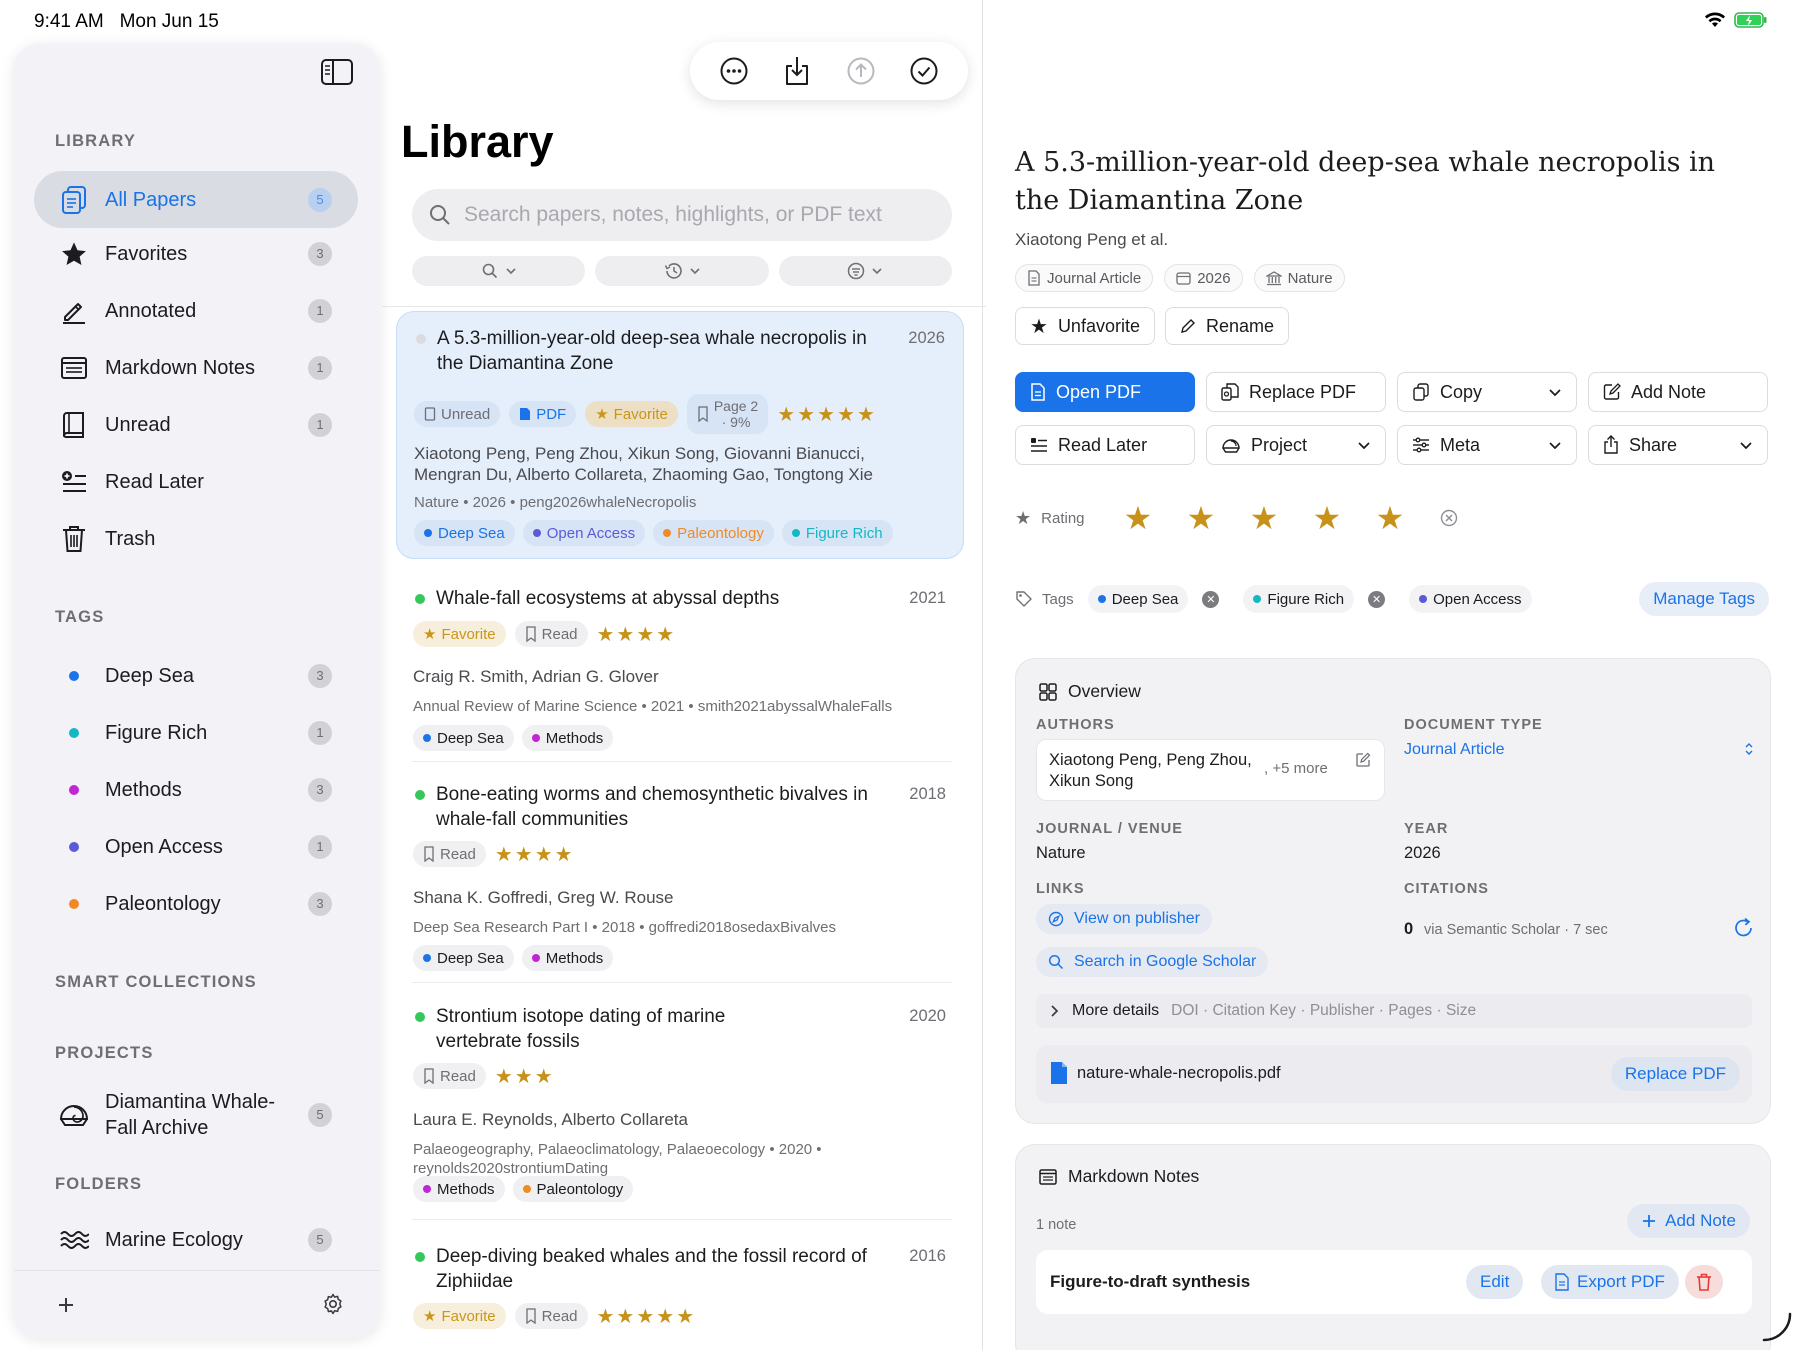  What do you see at coordinates (1495, 1282) in the screenshot?
I see `edit-note-button: Edit` at bounding box center [1495, 1282].